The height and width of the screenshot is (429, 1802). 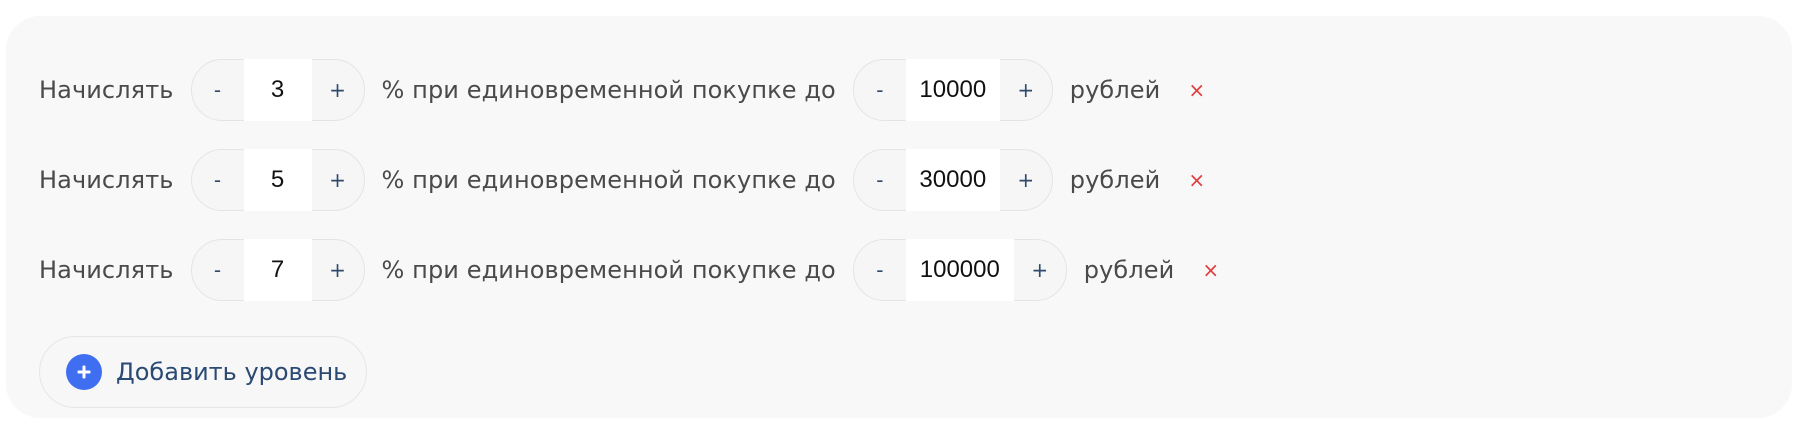 I want to click on percent-value-field: 3, so click(x=277, y=90).